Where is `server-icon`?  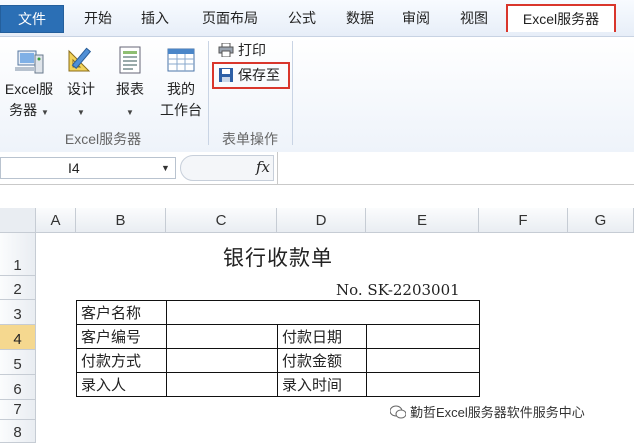
server-icon is located at coordinates (29, 62).